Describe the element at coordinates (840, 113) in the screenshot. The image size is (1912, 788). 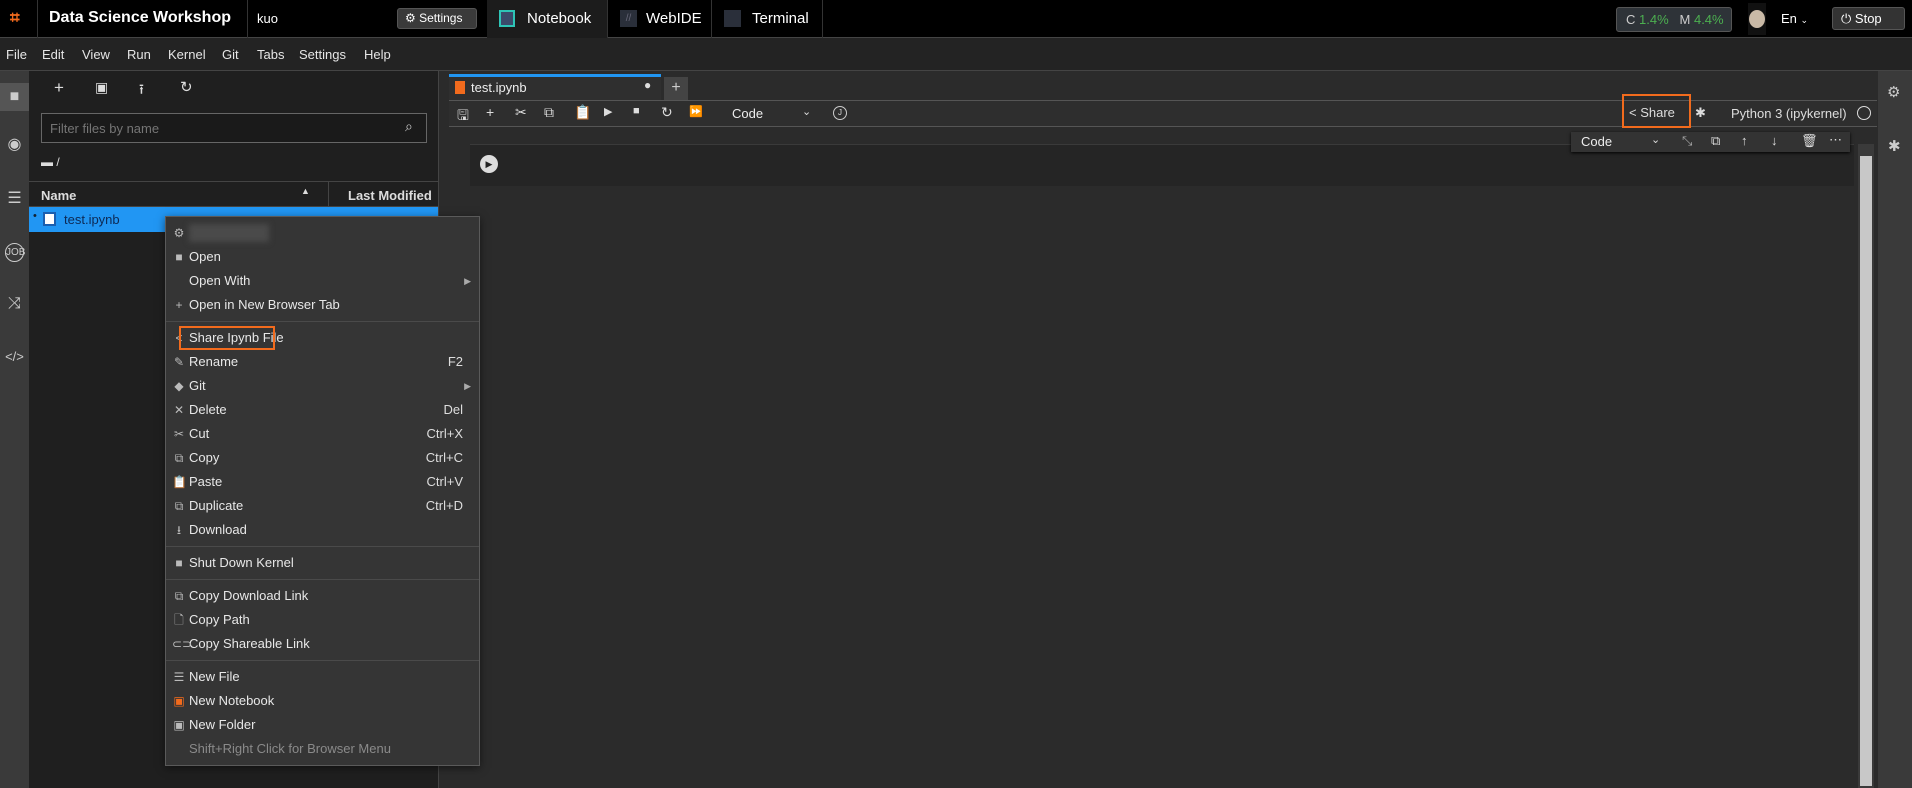
I see `job-icon: J` at that location.